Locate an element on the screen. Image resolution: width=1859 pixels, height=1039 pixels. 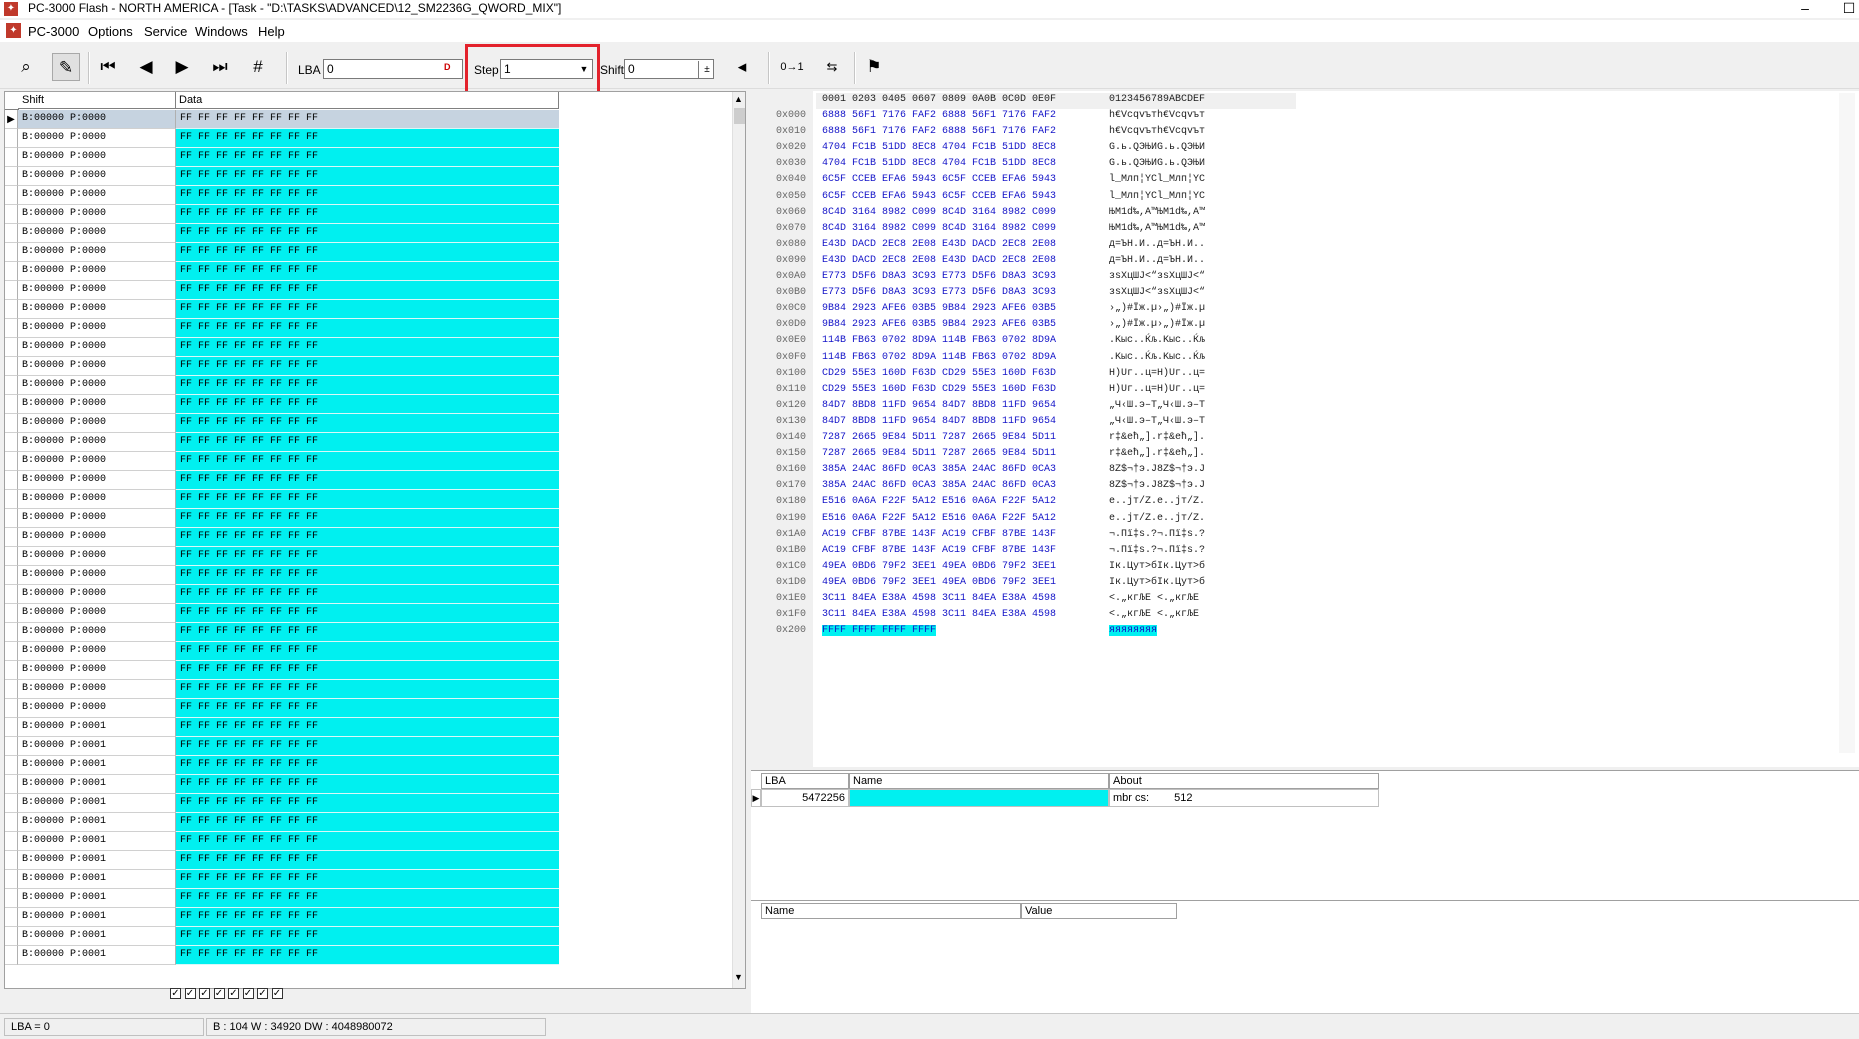
hex-bytes: 4704 FC1B 51DD 8EC8 4704 FC1B 51DD 8EC8 is located at coordinates (939, 147).